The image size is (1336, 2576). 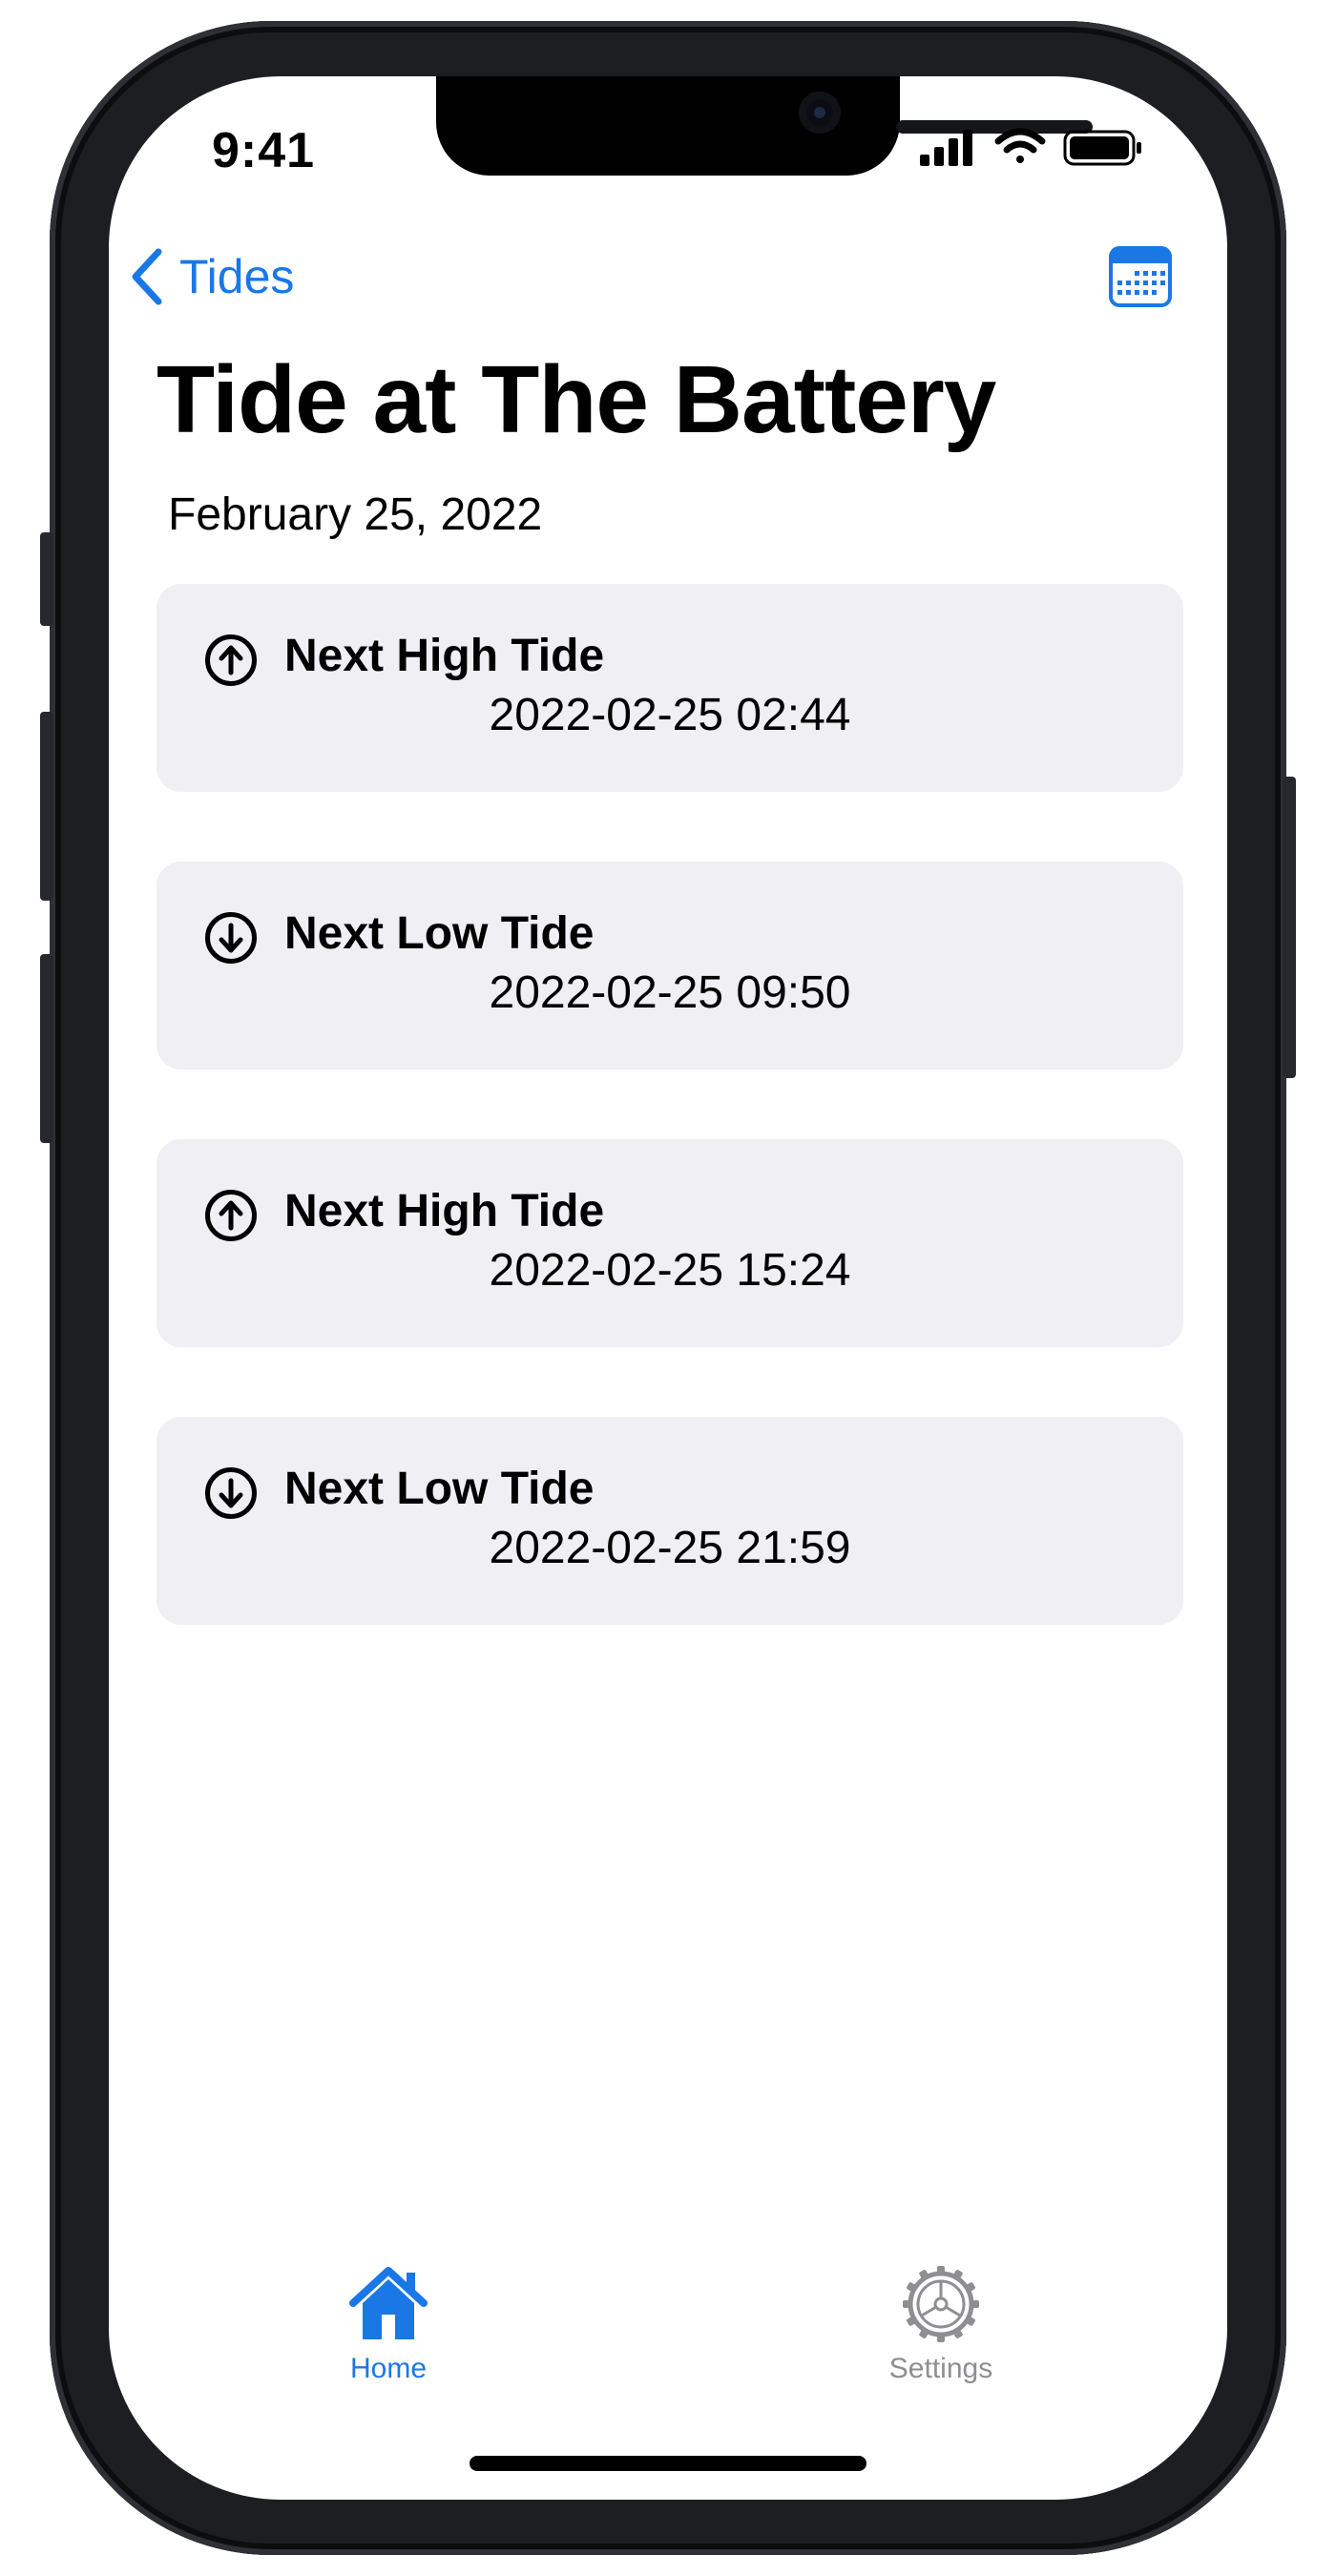 What do you see at coordinates (355, 514) in the screenshot?
I see `page-date: February 25, 2022` at bounding box center [355, 514].